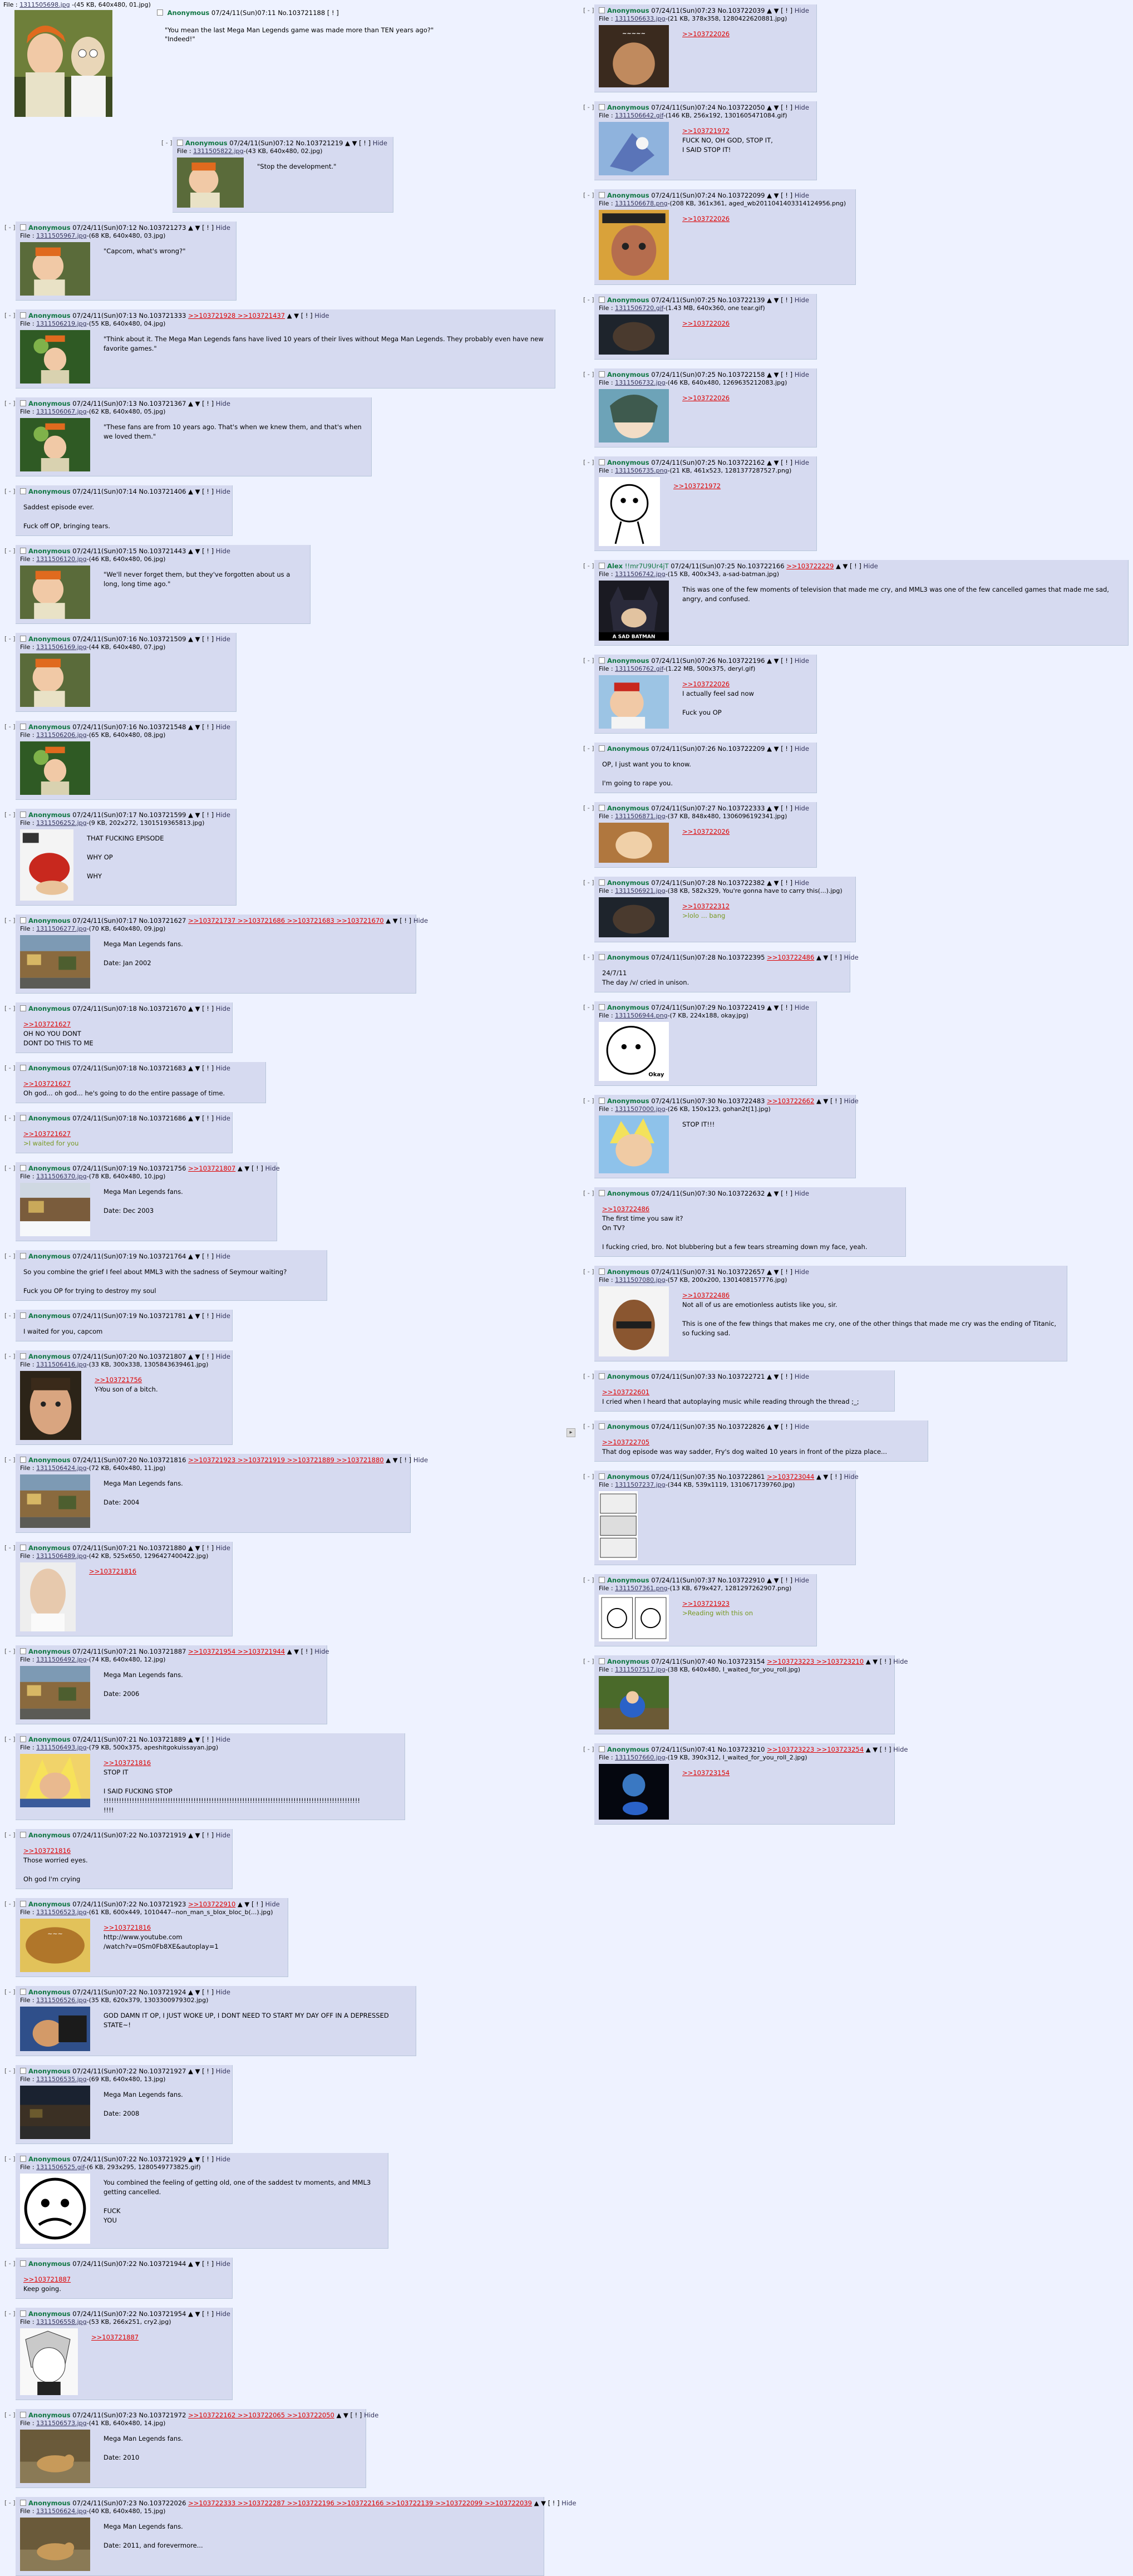  What do you see at coordinates (741, 1272) in the screenshot?
I see `post-number: No.103722657` at bounding box center [741, 1272].